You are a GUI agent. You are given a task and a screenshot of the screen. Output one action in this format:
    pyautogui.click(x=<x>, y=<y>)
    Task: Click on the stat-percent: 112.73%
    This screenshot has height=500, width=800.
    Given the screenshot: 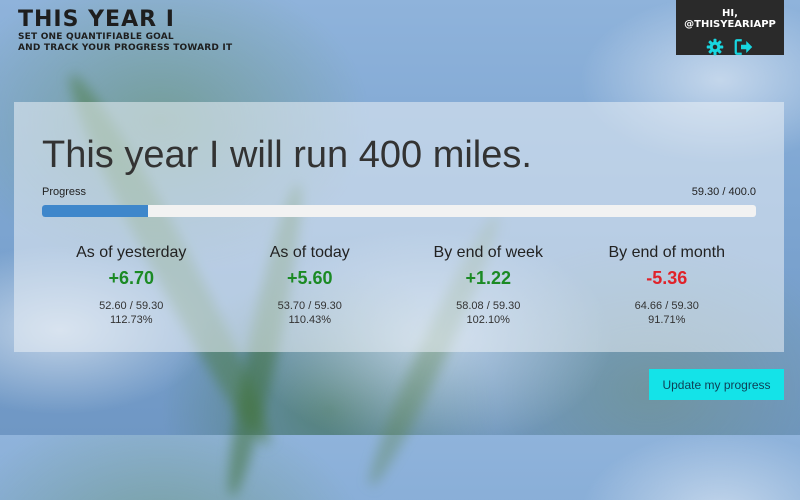 What is the action you would take?
    pyautogui.click(x=131, y=320)
    